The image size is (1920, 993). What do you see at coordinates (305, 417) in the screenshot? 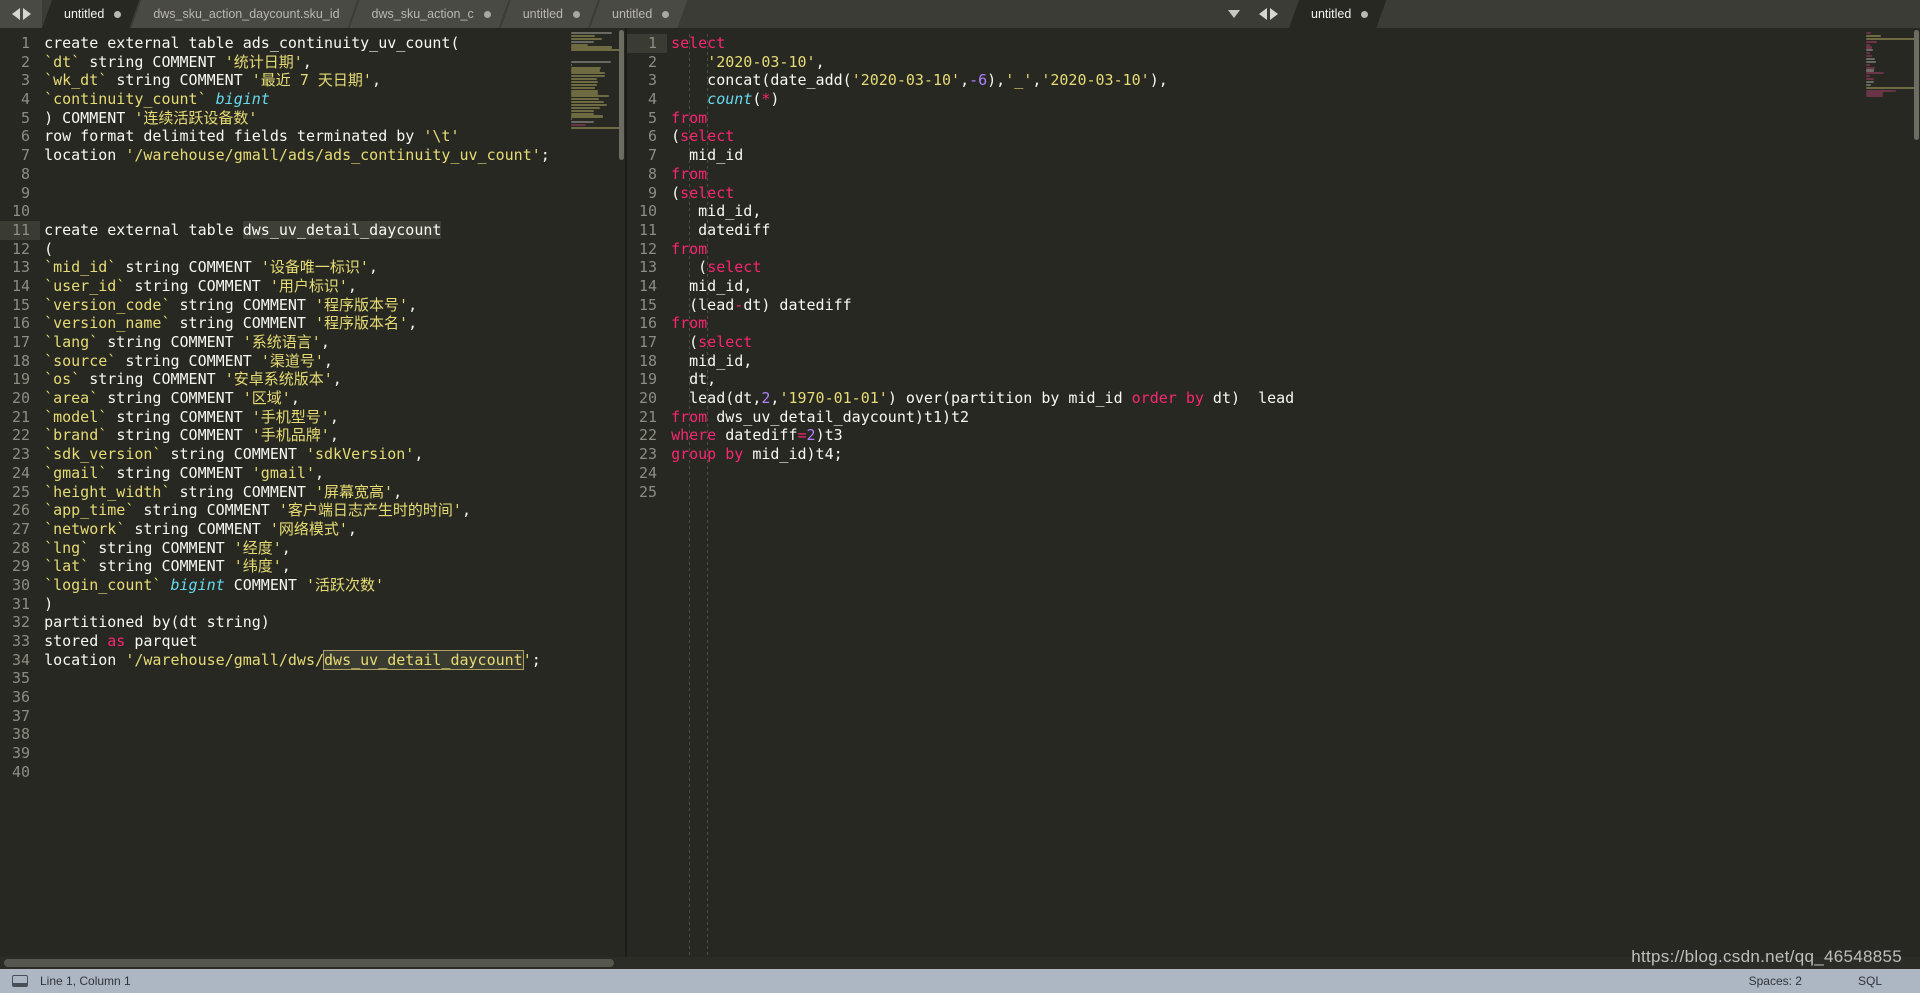
I see `code-line: `model` string COMMENT '手机型号',` at bounding box center [305, 417].